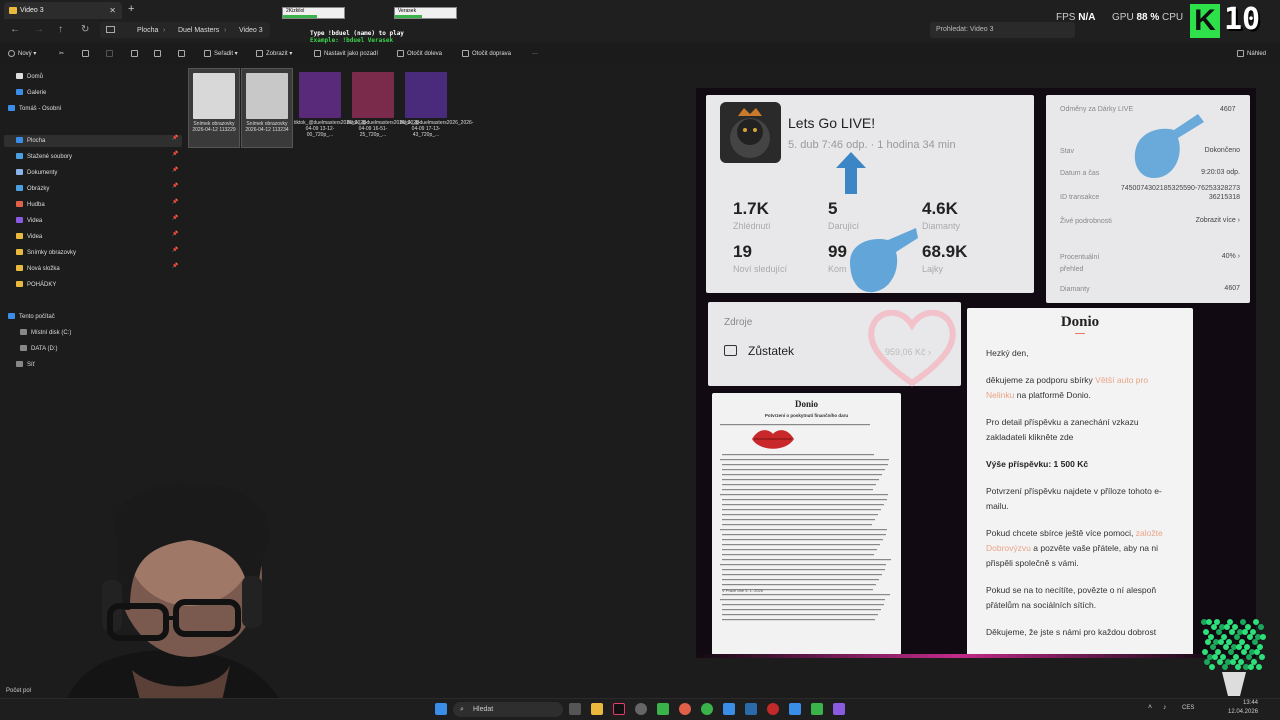 The width and height of the screenshot is (1280, 720). What do you see at coordinates (663, 709) in the screenshot?
I see `xbox-icon` at bounding box center [663, 709].